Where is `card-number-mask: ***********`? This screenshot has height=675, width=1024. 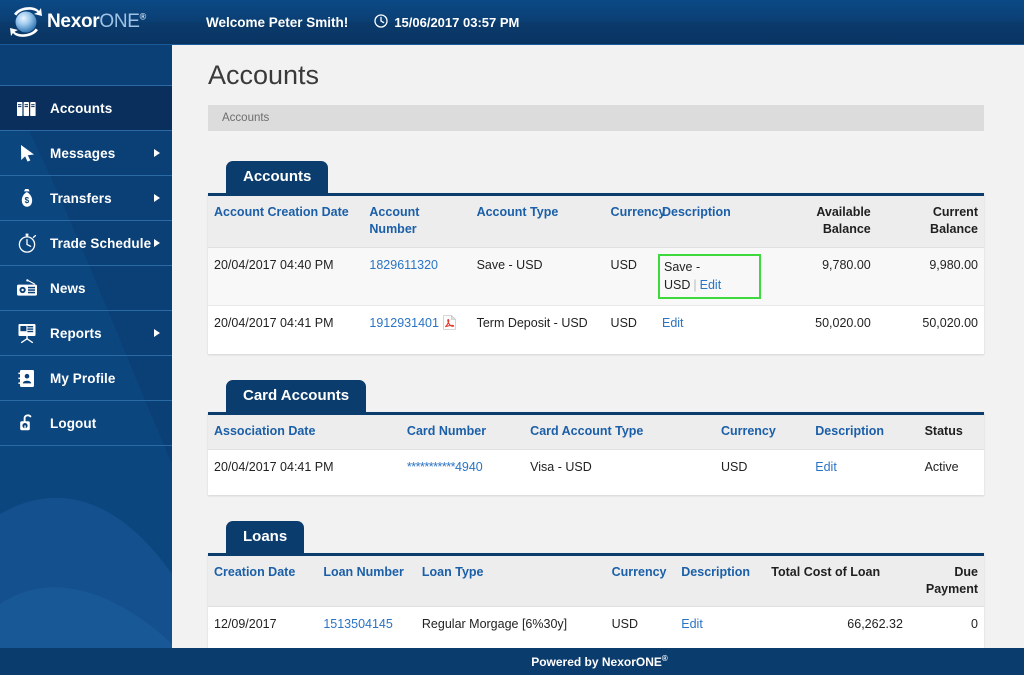
card-number-mask: *********** is located at coordinates (431, 466).